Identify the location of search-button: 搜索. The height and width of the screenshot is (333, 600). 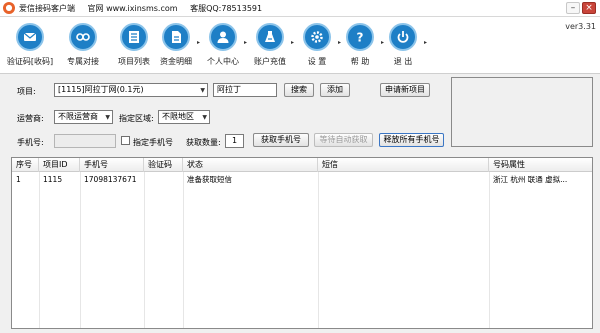
(299, 90).